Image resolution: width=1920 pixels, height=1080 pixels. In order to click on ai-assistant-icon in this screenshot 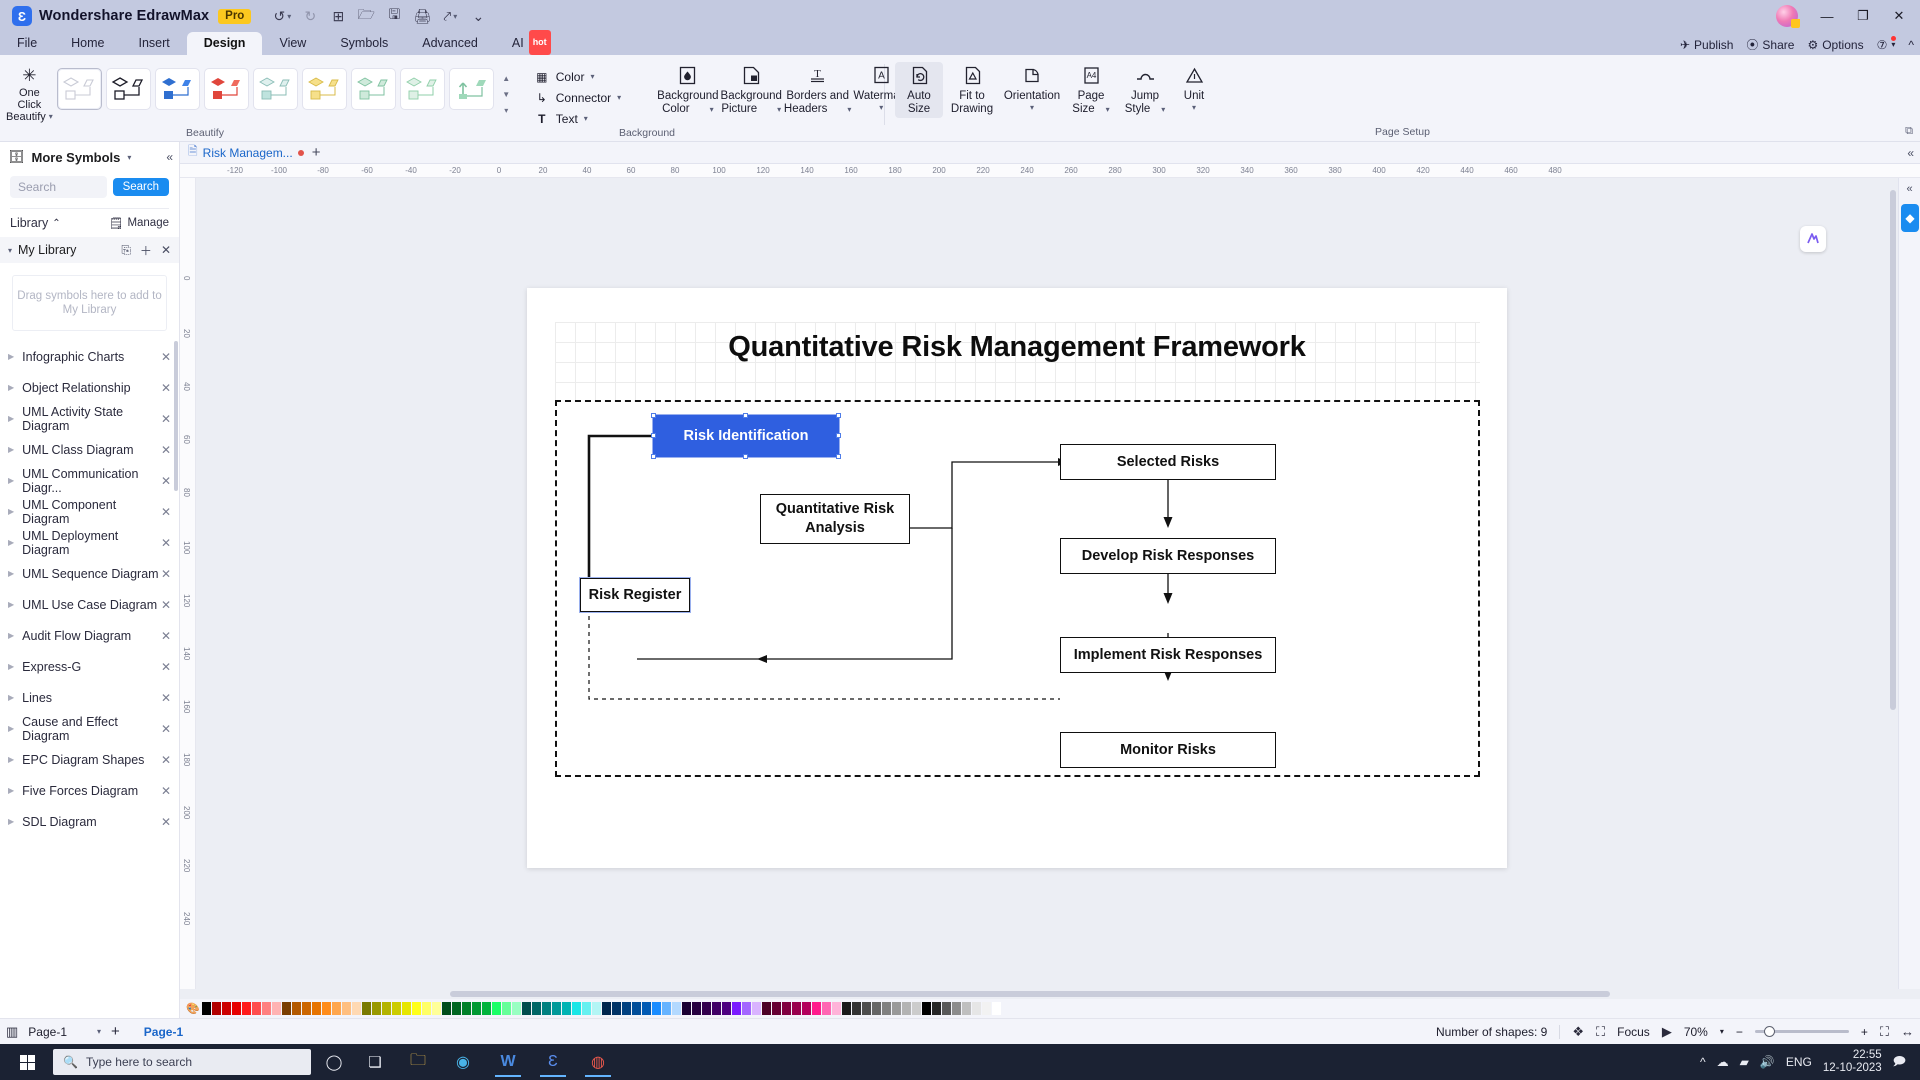, I will do `click(1813, 239)`.